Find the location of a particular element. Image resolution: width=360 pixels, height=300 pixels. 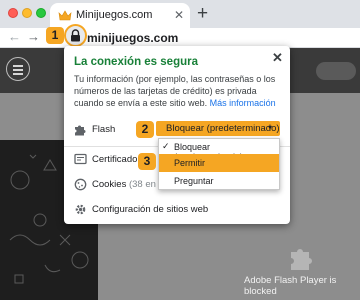

close-window-button is located at coordinates (13, 13).